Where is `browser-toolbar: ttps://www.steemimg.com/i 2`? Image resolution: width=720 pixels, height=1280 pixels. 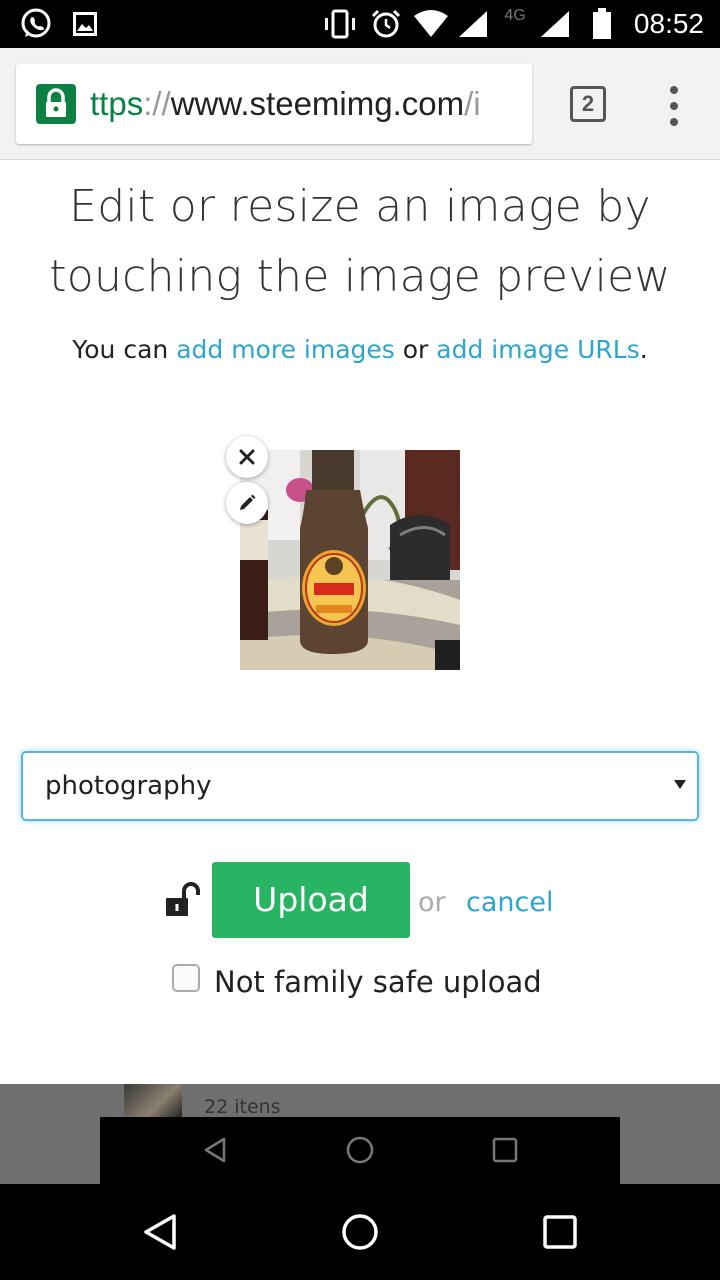 browser-toolbar: ttps://www.steemimg.com/i 2 is located at coordinates (360, 104).